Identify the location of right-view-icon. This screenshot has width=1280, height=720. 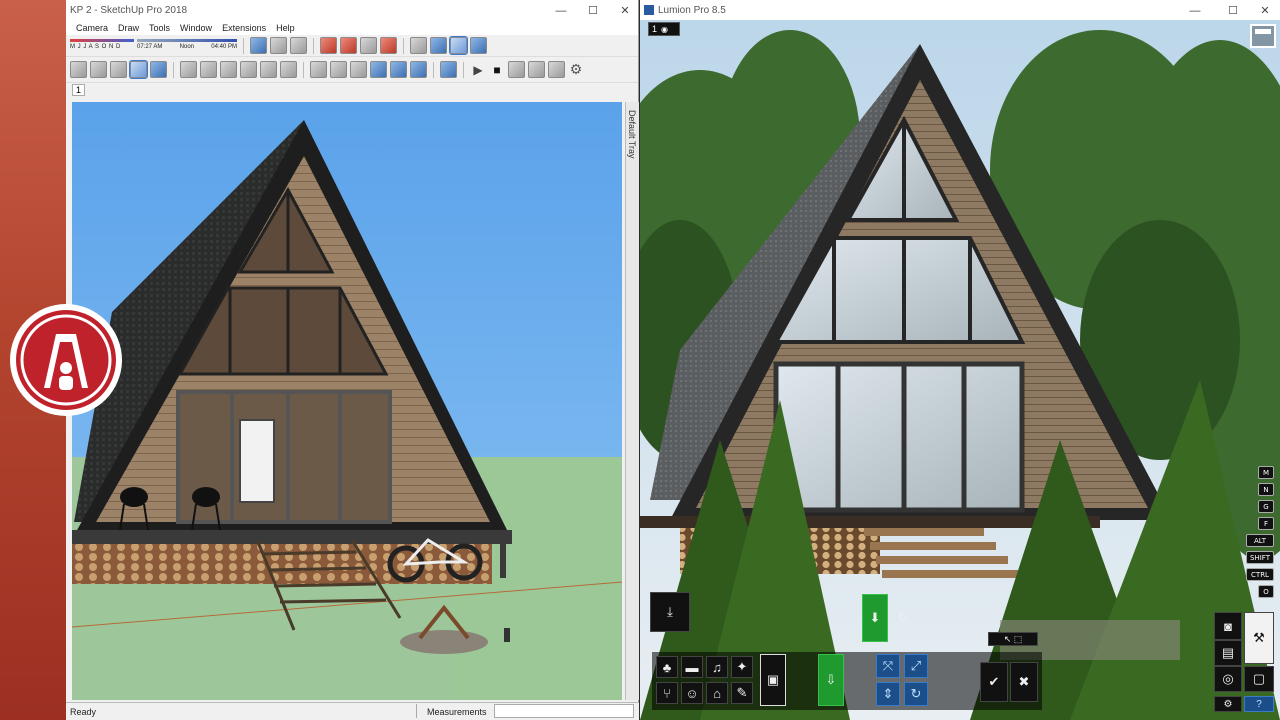
(248, 69).